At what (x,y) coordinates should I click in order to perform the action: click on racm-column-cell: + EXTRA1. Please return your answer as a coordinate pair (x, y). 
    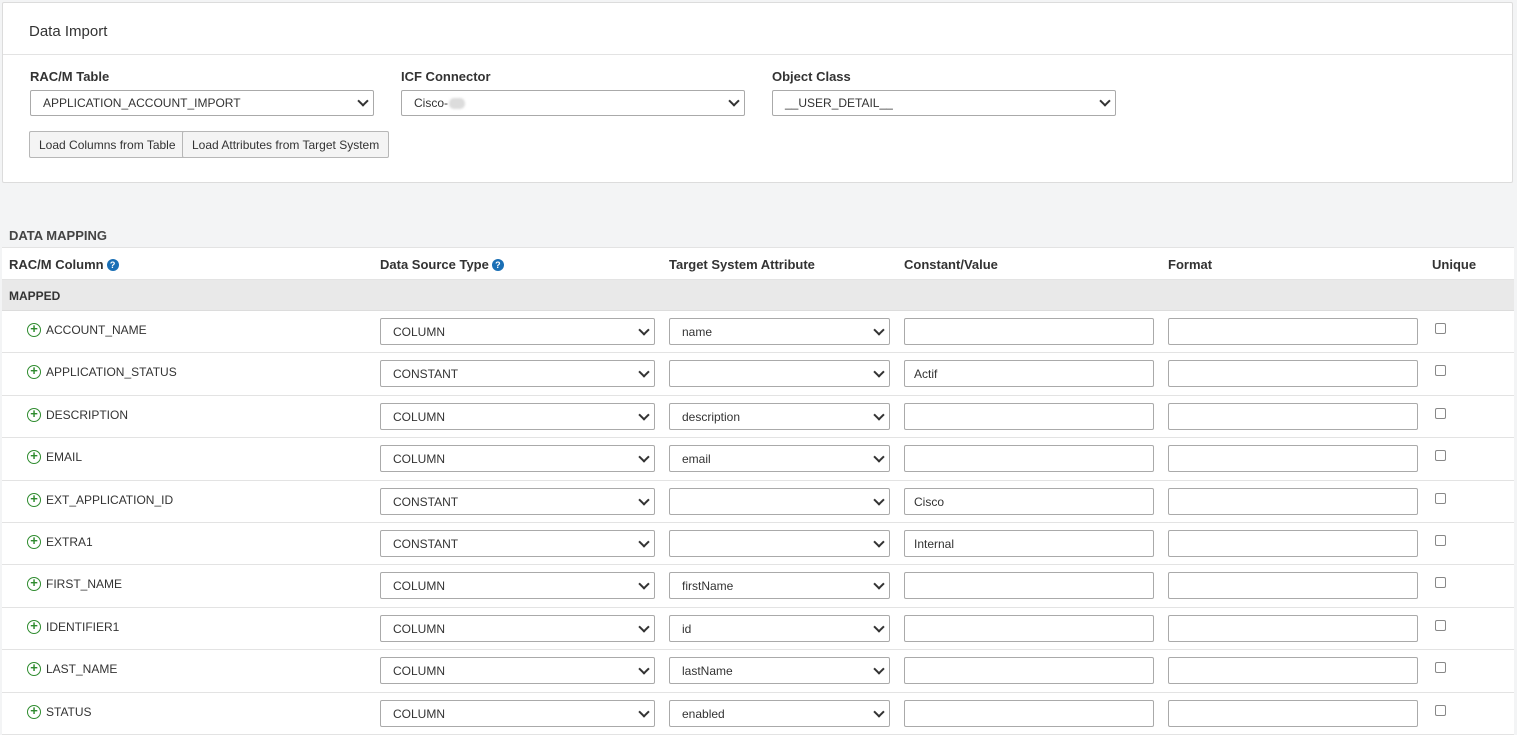
    Looking at the image, I should click on (60, 541).